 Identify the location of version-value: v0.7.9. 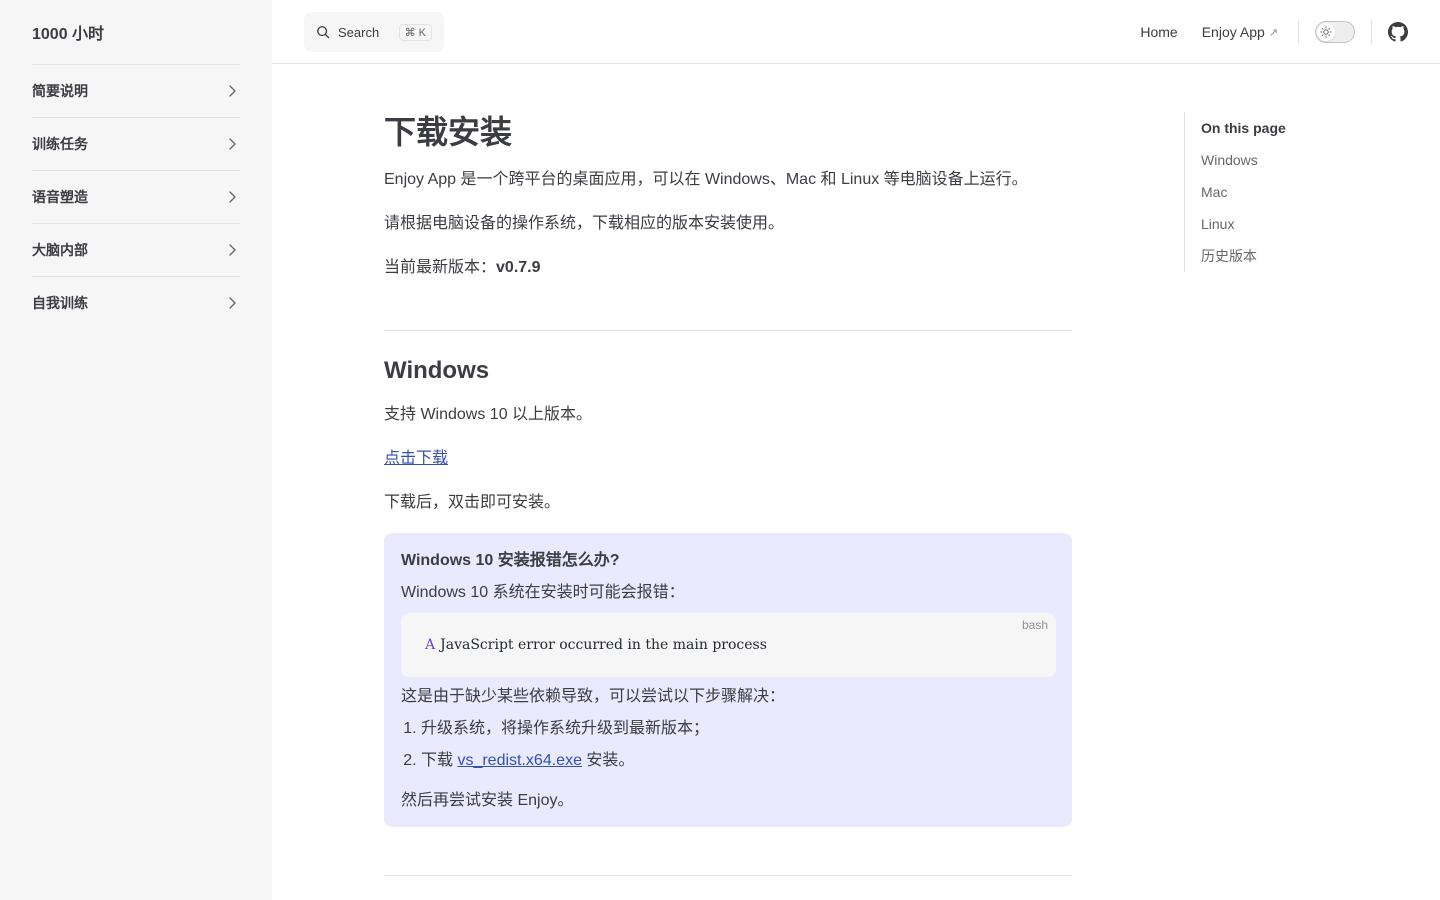
(518, 267).